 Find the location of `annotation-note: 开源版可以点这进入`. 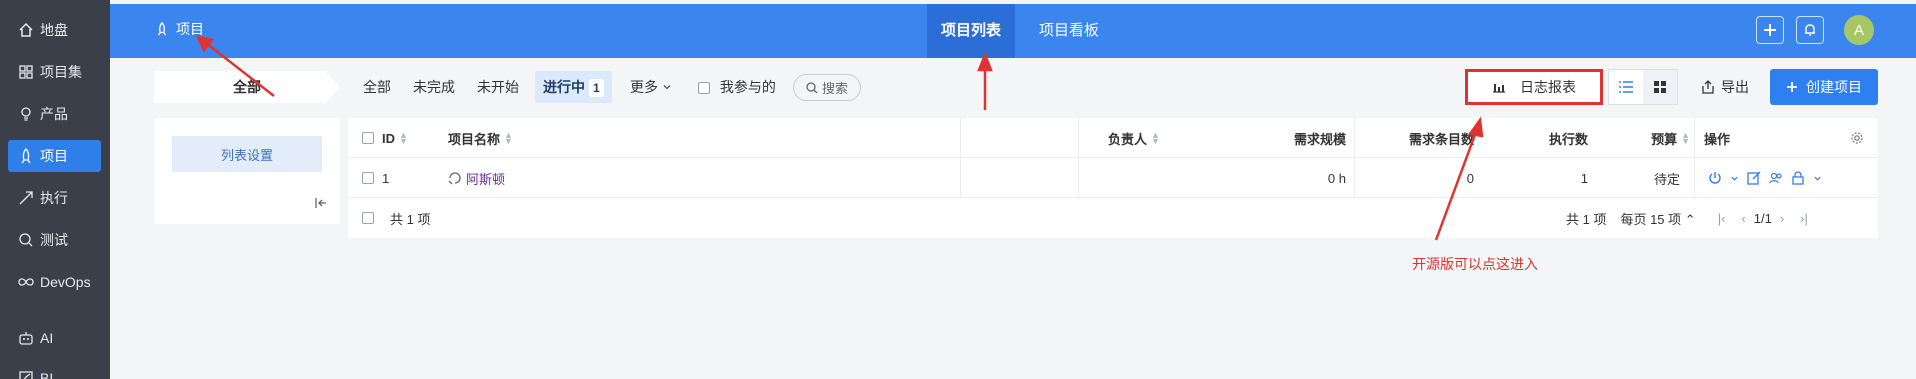

annotation-note: 开源版可以点这进入 is located at coordinates (1475, 264).